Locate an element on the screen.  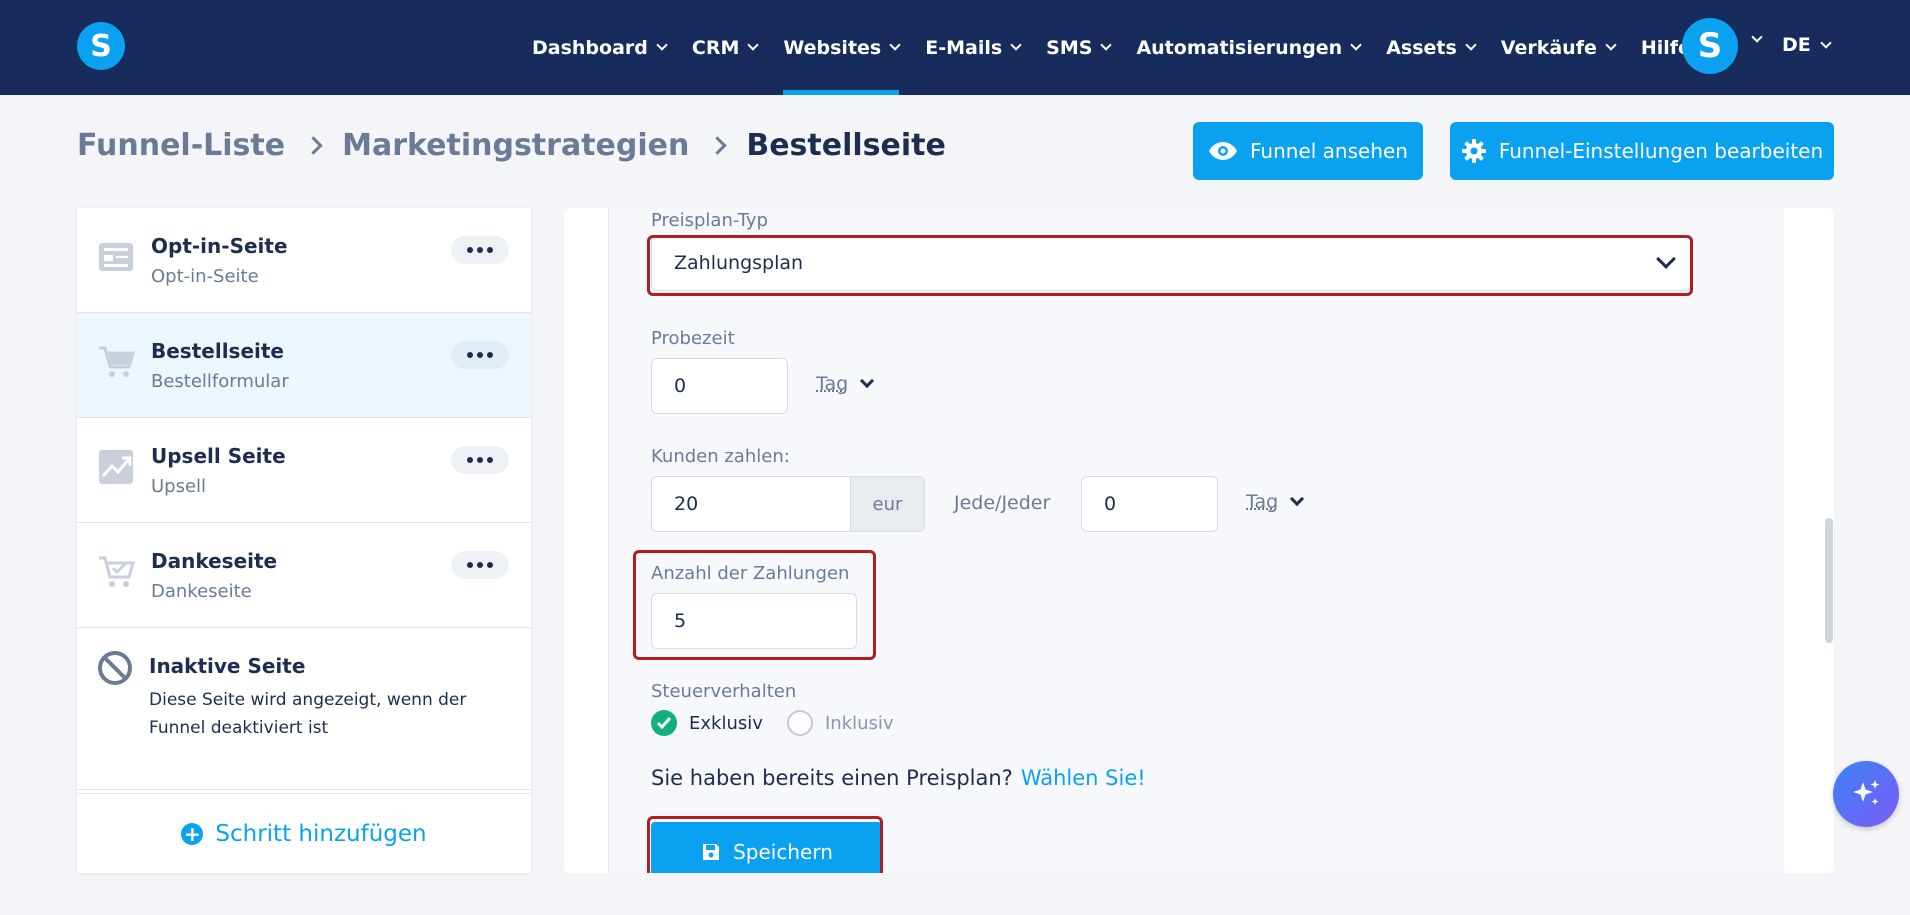
optin-page-icon is located at coordinates (116, 257).